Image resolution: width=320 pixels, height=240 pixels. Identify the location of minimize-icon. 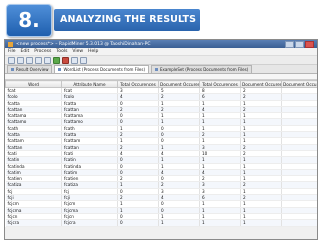
(289, 44).